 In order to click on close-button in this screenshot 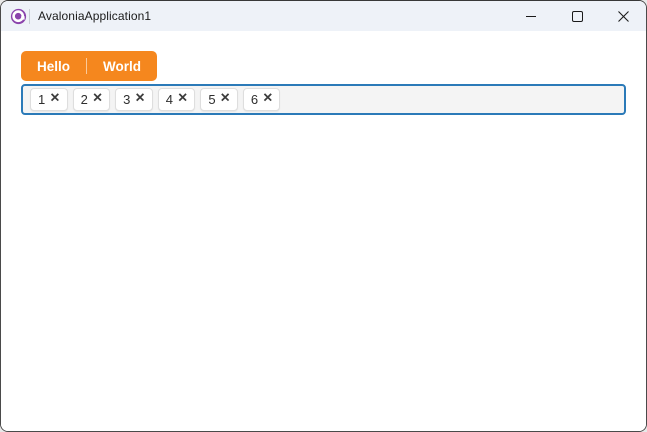, I will do `click(623, 16)`.